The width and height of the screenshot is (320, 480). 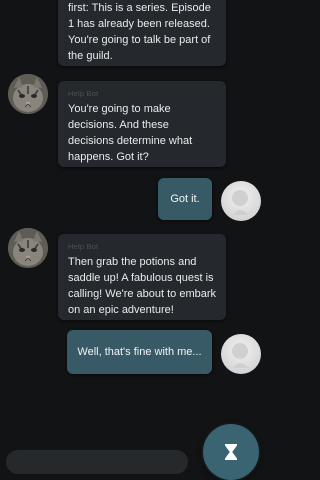 What do you see at coordinates (121, 310) in the screenshot?
I see `message-line: on an epic adventure!` at bounding box center [121, 310].